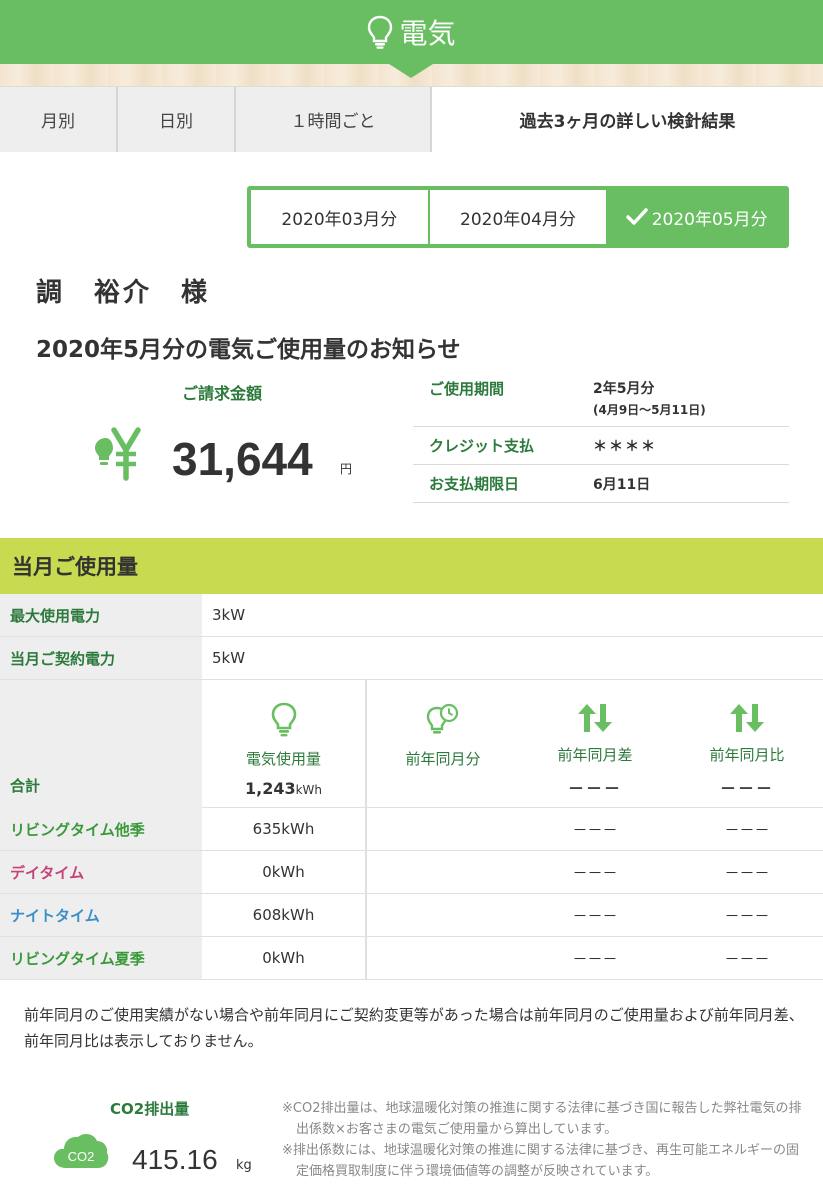 This screenshot has height=1200, width=823. What do you see at coordinates (248, 350) in the screenshot?
I see `notice-title: 2020年5月分の電気ご使用量のお知らせ` at bounding box center [248, 350].